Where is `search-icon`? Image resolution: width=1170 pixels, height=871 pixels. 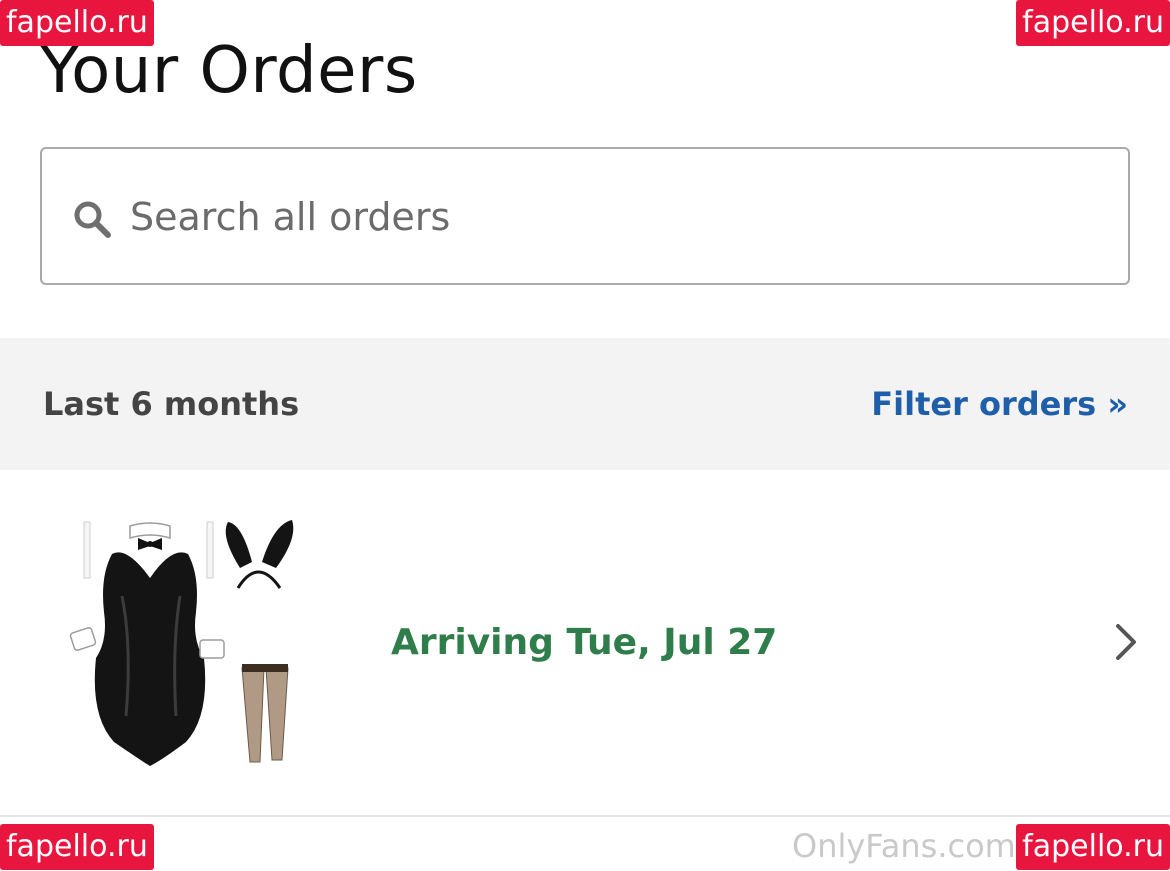
search-icon is located at coordinates (92, 219).